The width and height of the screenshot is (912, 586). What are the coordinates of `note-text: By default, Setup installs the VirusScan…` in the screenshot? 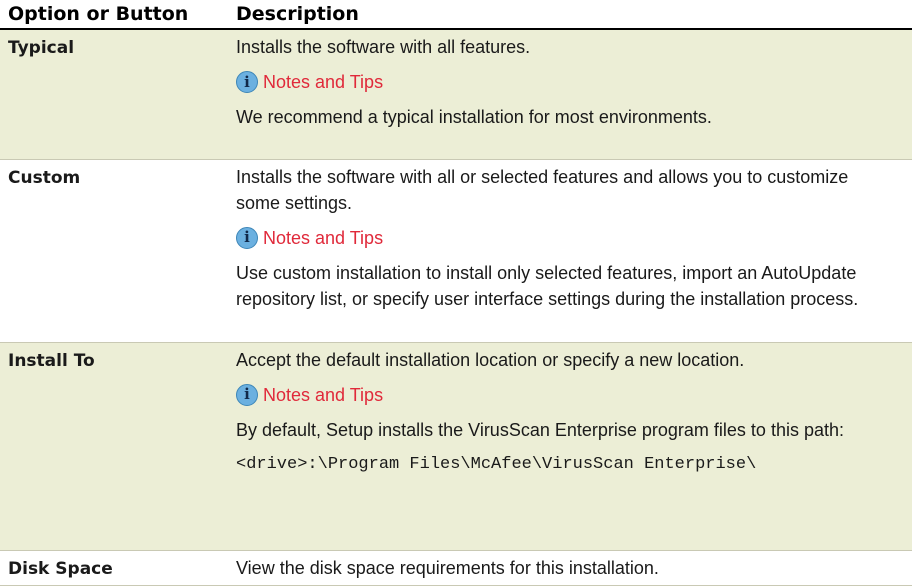 It's located at (540, 429).